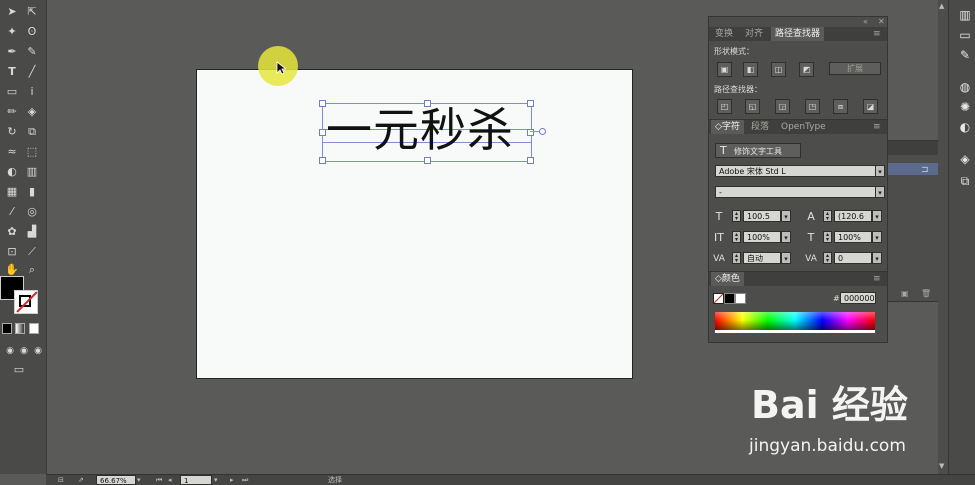 Image resolution: width=975 pixels, height=485 pixels. What do you see at coordinates (853, 258) in the screenshot?
I see `tracking-field: 0` at bounding box center [853, 258].